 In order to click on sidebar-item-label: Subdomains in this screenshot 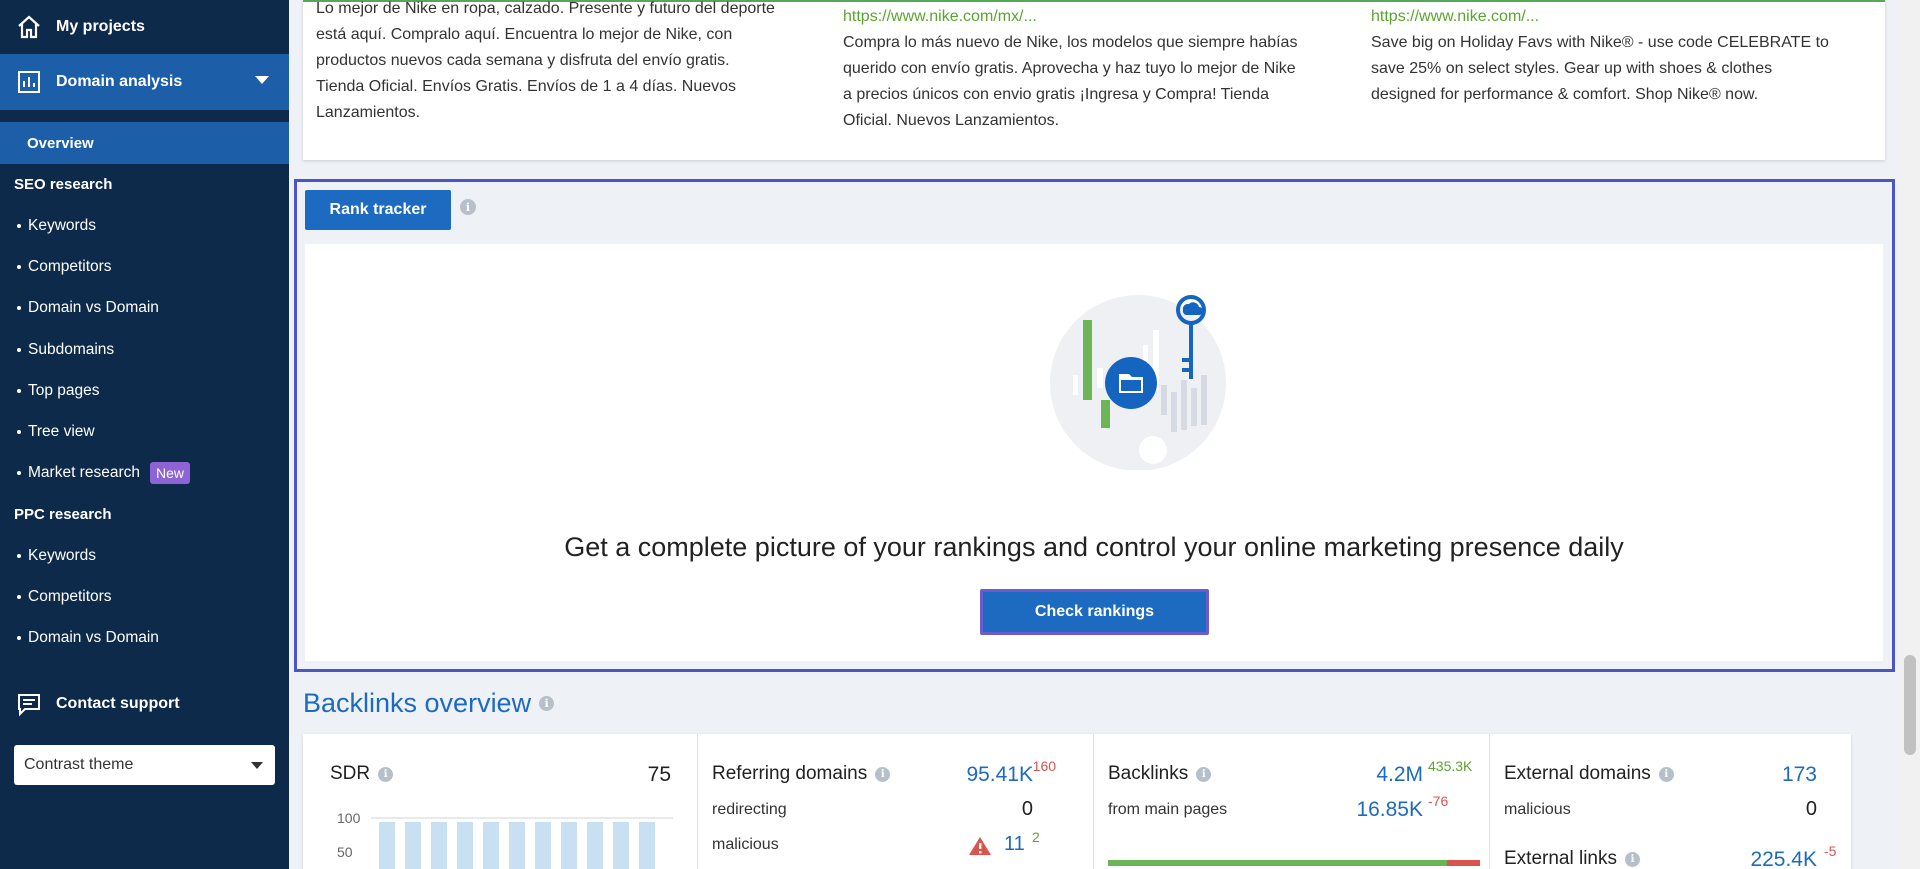, I will do `click(71, 349)`.